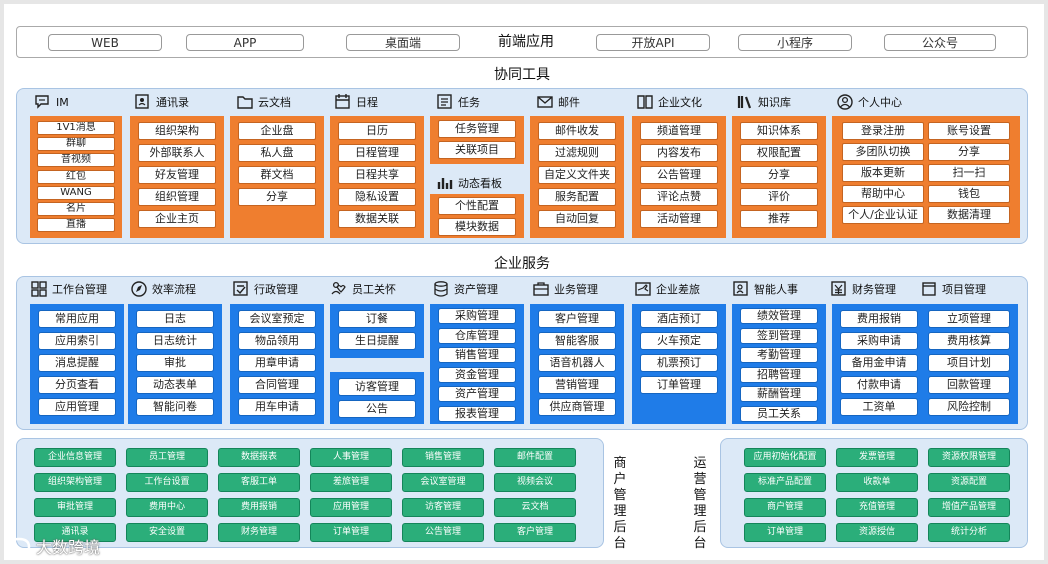 Image resolution: width=1048 pixels, height=564 pixels. What do you see at coordinates (477, 394) in the screenshot?
I see `list-item: 资产管理` at bounding box center [477, 394].